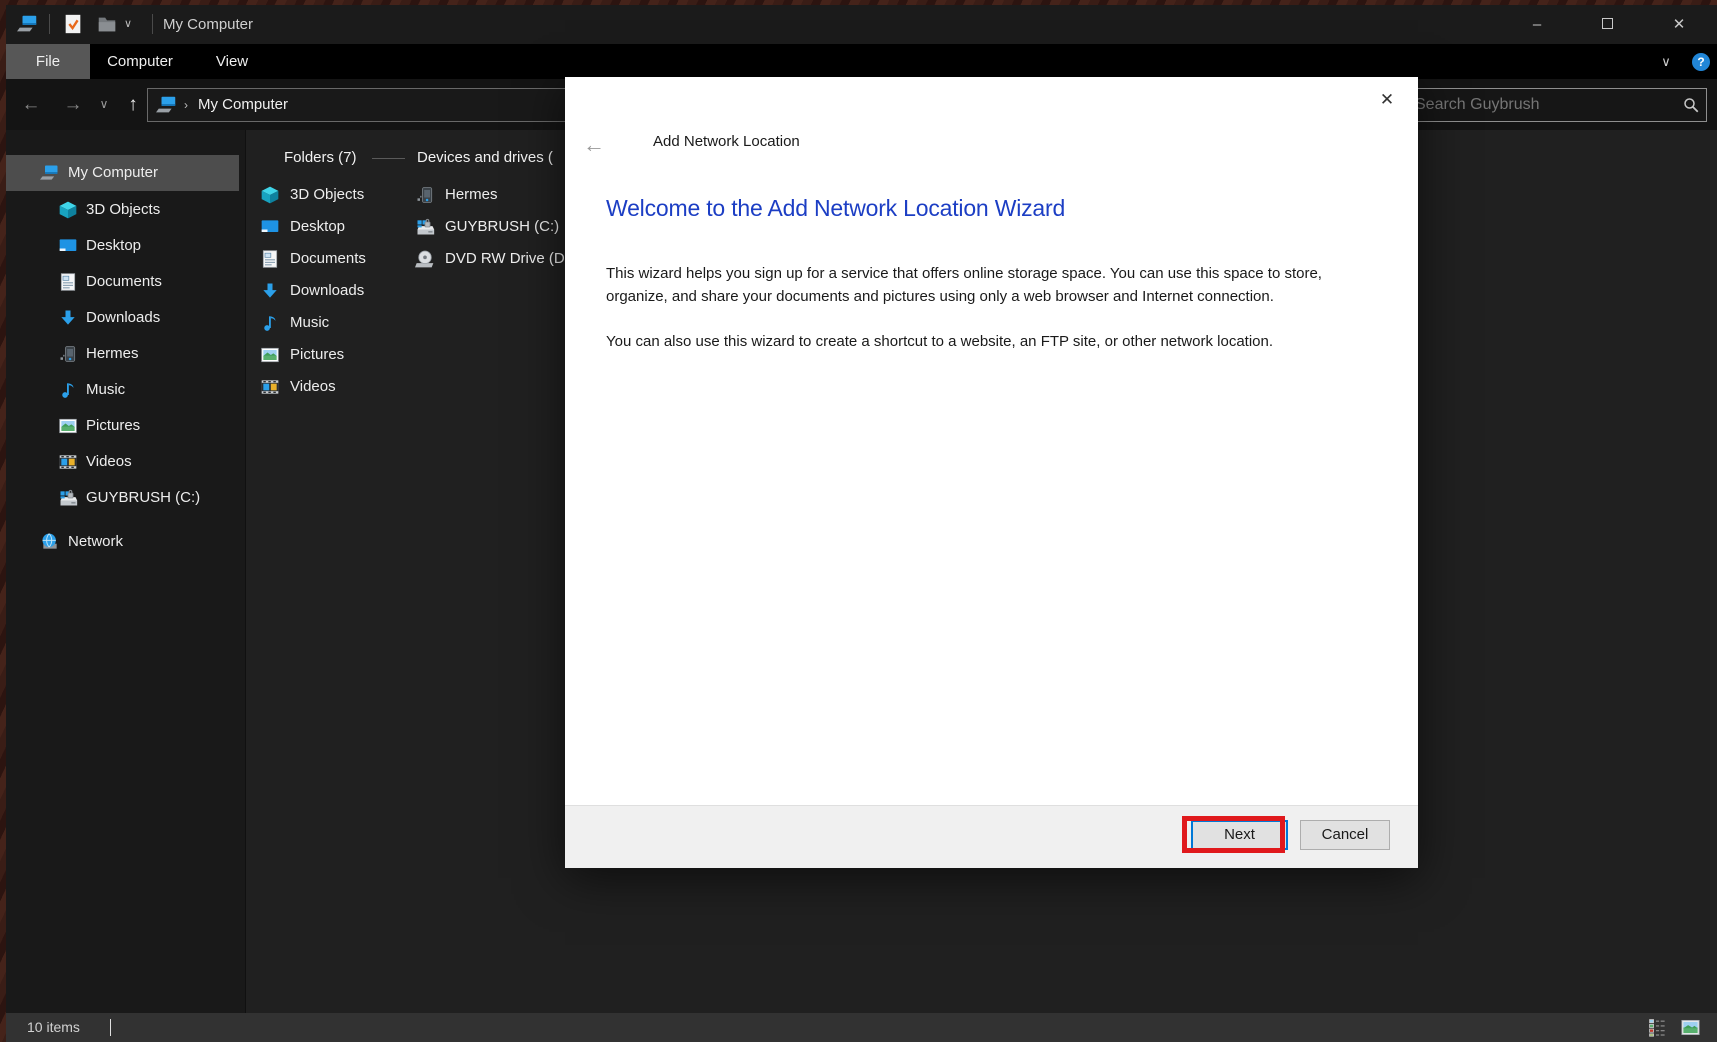  What do you see at coordinates (107, 24) in the screenshot?
I see `new-folder-icon` at bounding box center [107, 24].